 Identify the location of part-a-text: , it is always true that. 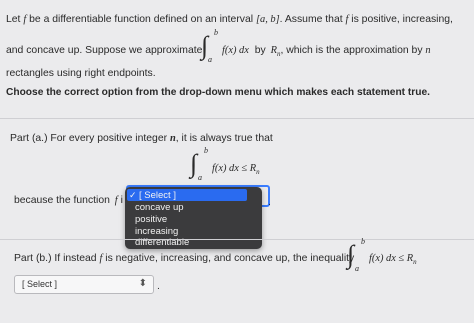
(224, 138).